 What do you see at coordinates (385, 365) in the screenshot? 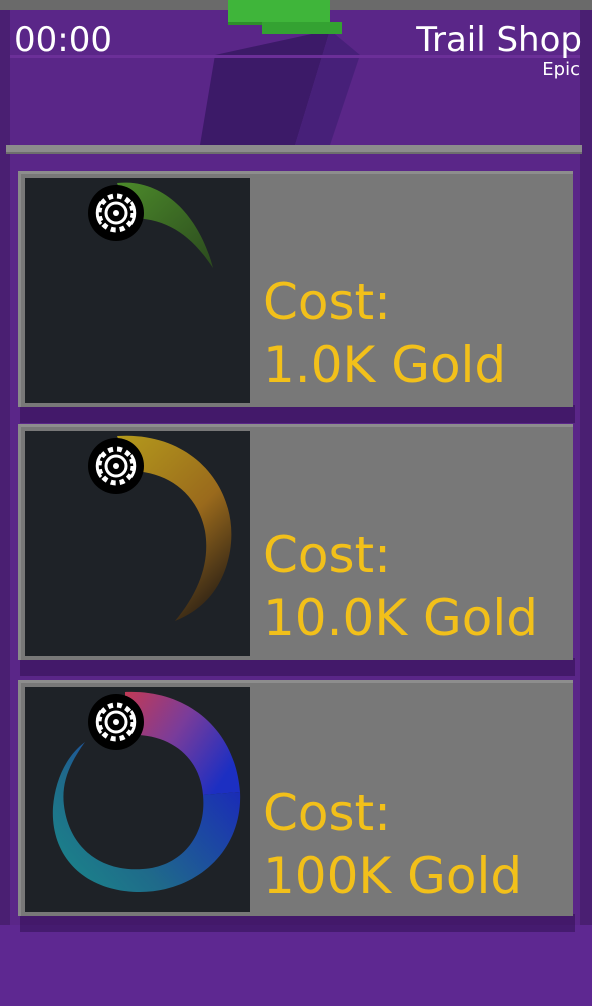
I see `cost-value: 1.0K Gold` at bounding box center [385, 365].